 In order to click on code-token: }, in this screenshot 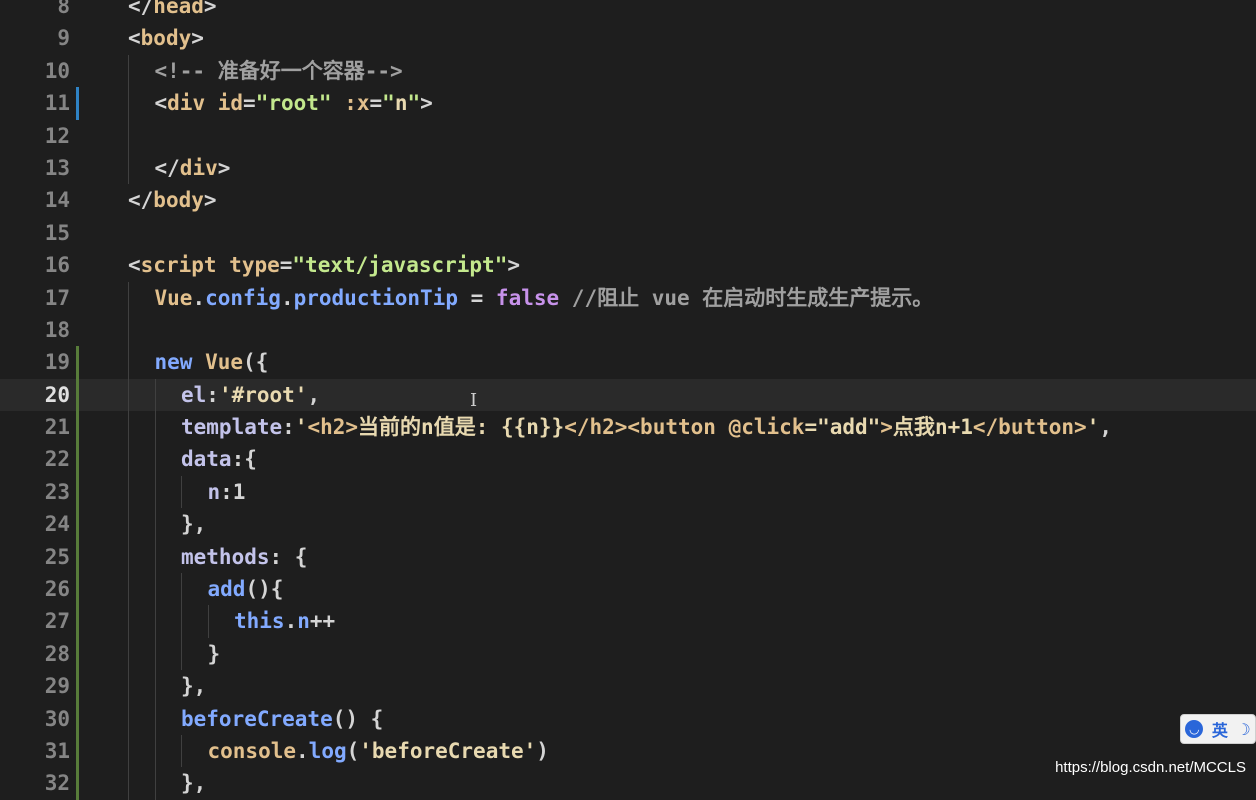, I will do `click(194, 783)`.